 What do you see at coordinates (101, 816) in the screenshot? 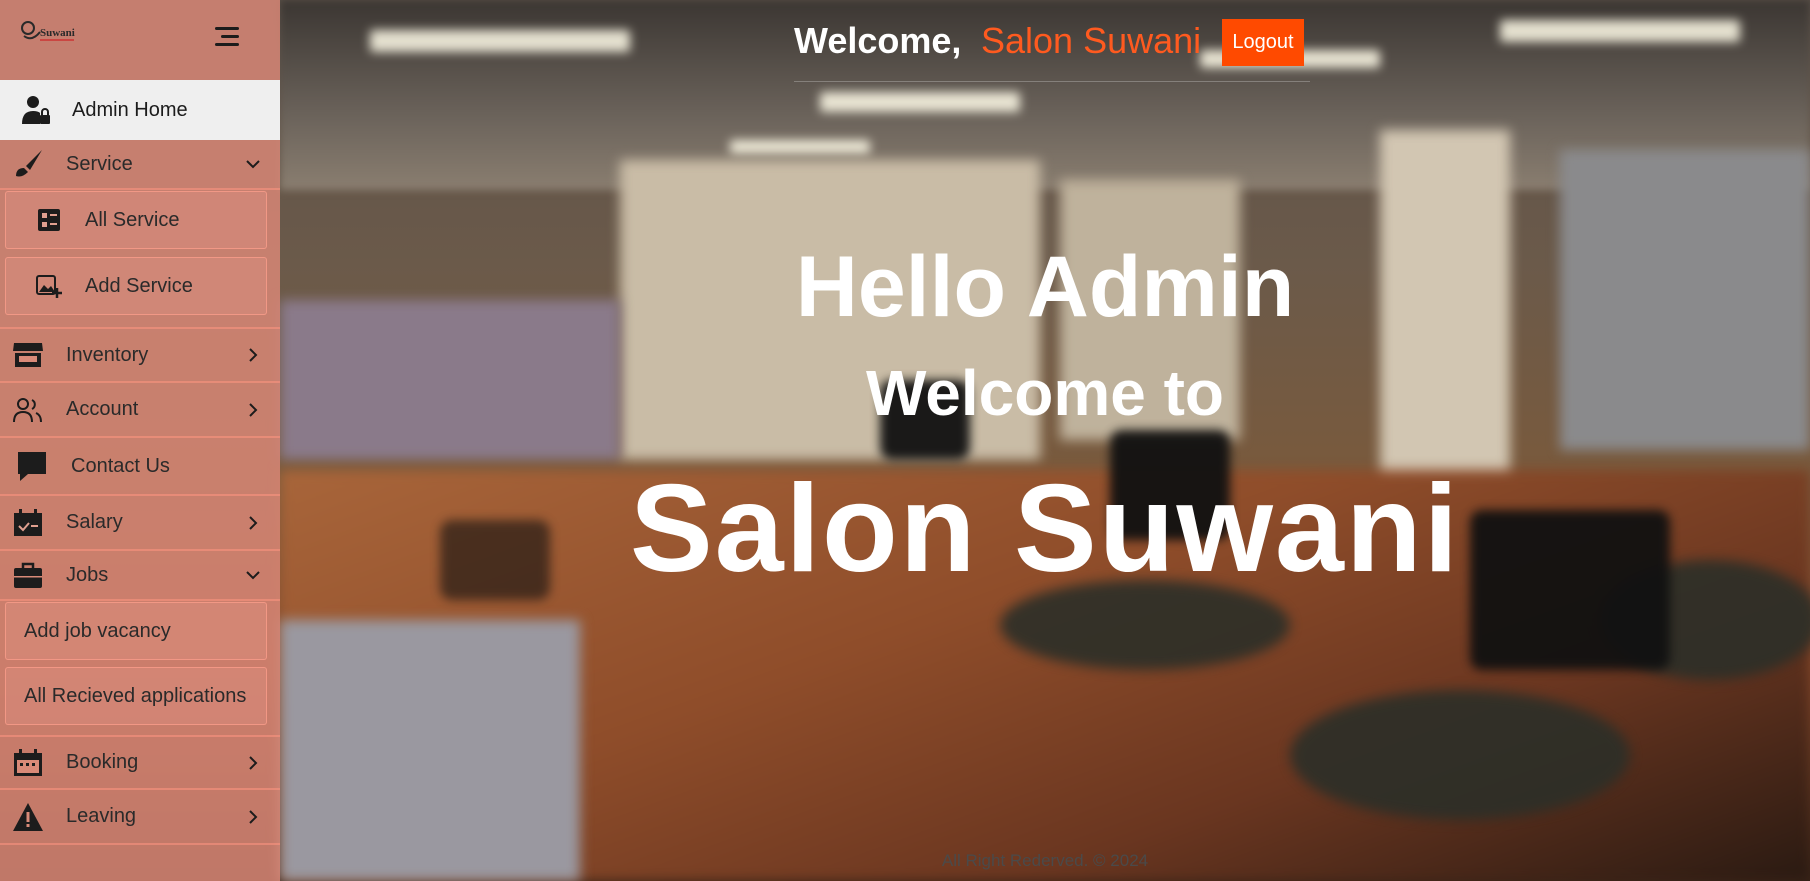
I see `sidebar-item-label: Leaving` at bounding box center [101, 816].